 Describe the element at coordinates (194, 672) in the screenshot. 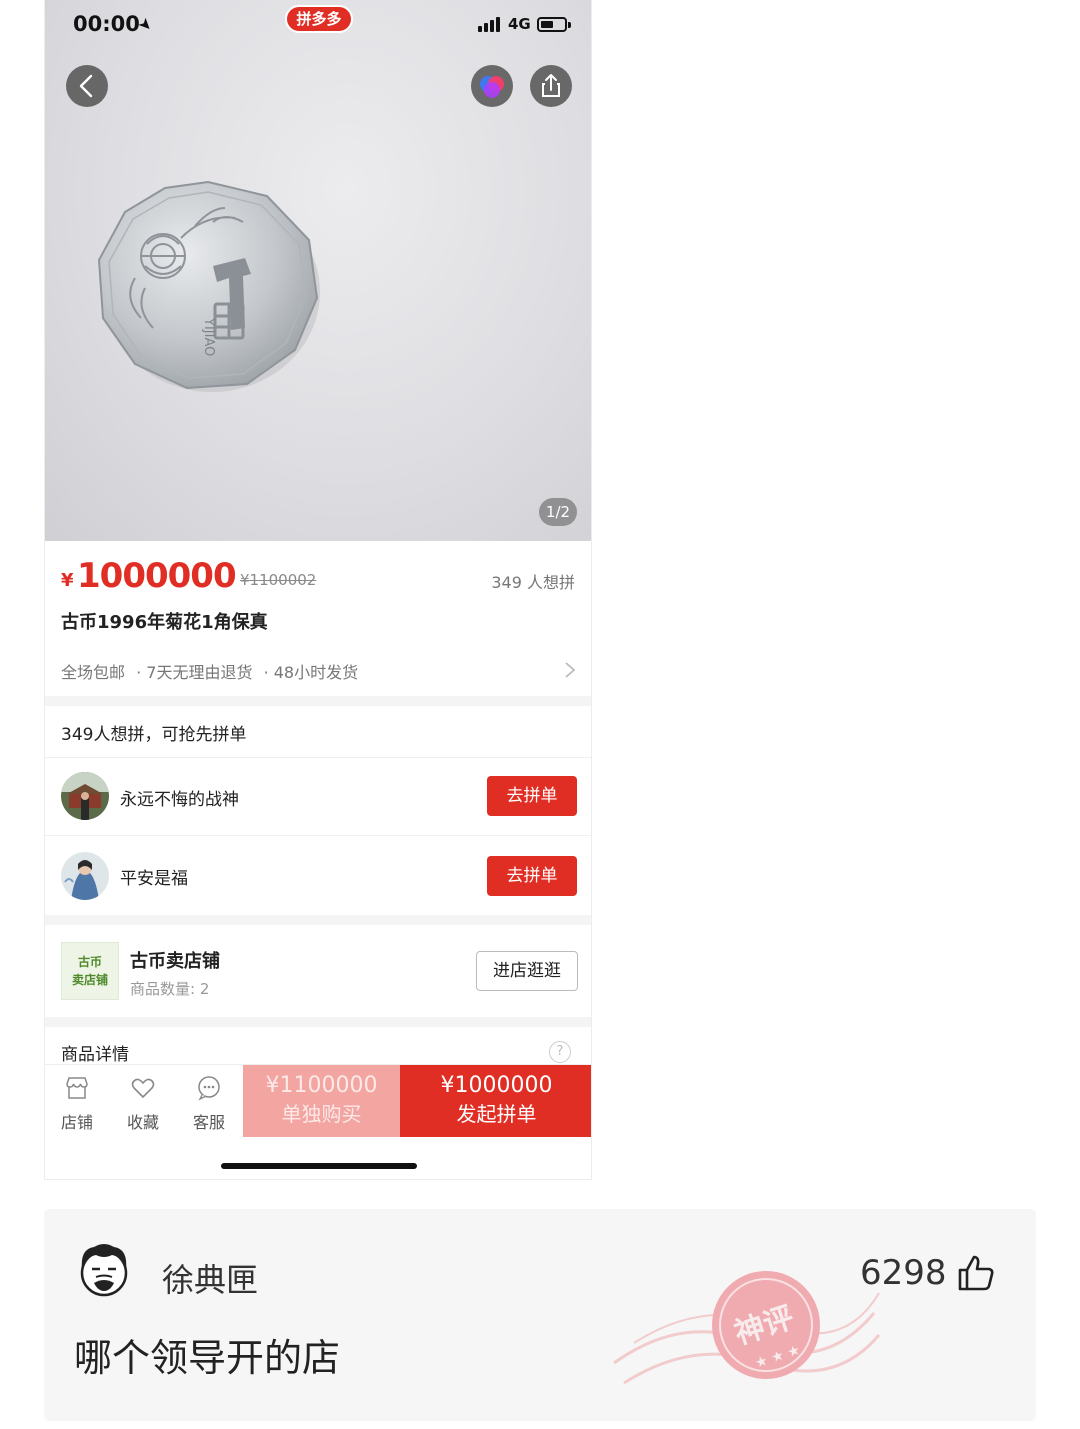

I see `service-return: · 7天无理由退货` at that location.